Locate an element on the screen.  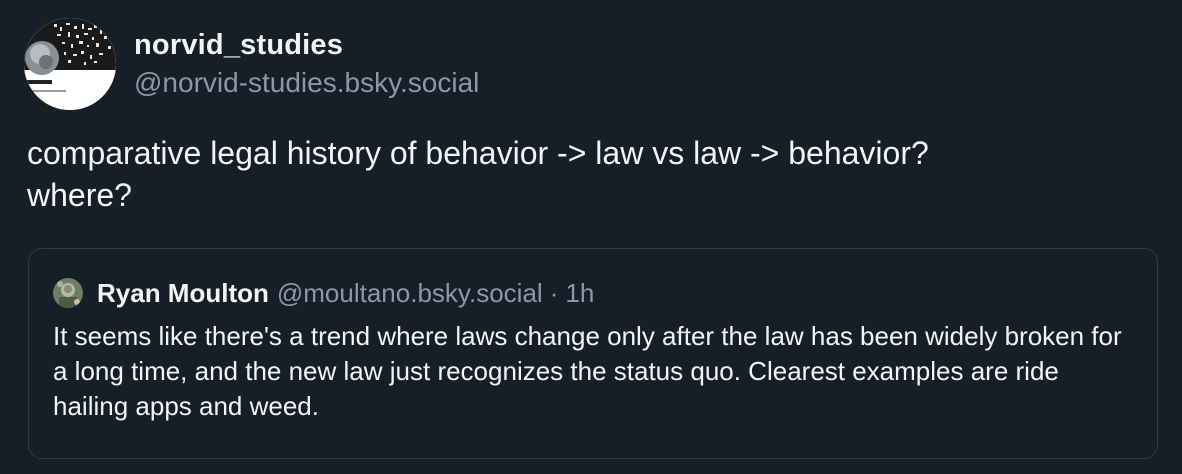
quoted-avatar-image is located at coordinates (68, 293).